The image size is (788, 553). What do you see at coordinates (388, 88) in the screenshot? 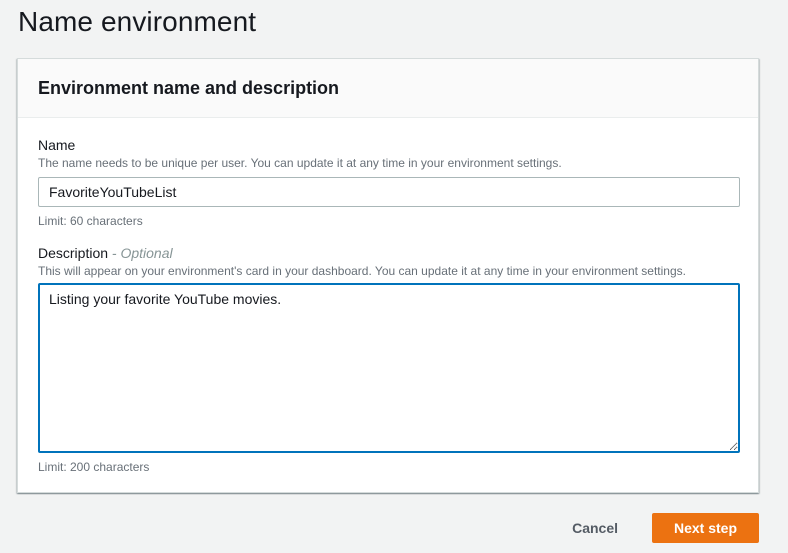
I see `card-header: Environment name and description` at bounding box center [388, 88].